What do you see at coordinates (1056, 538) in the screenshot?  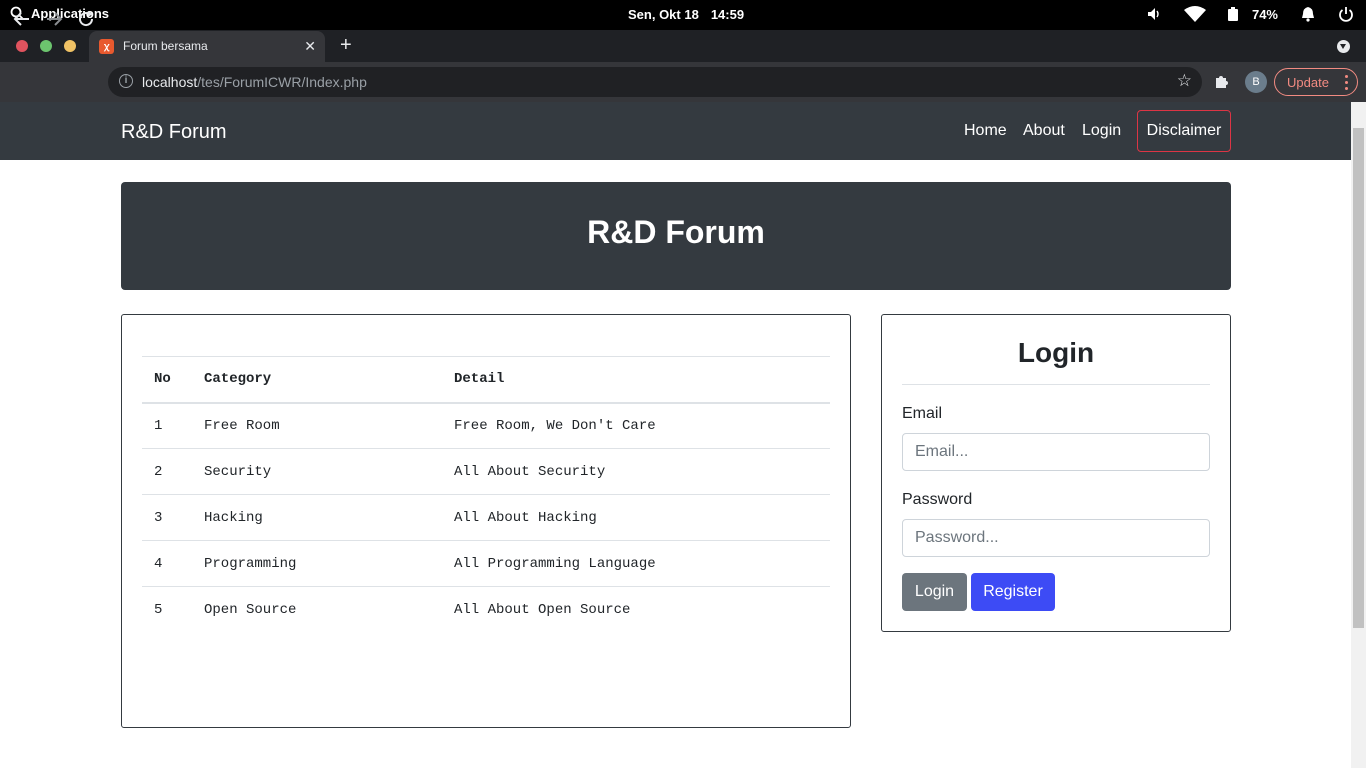 I see `password-field` at bounding box center [1056, 538].